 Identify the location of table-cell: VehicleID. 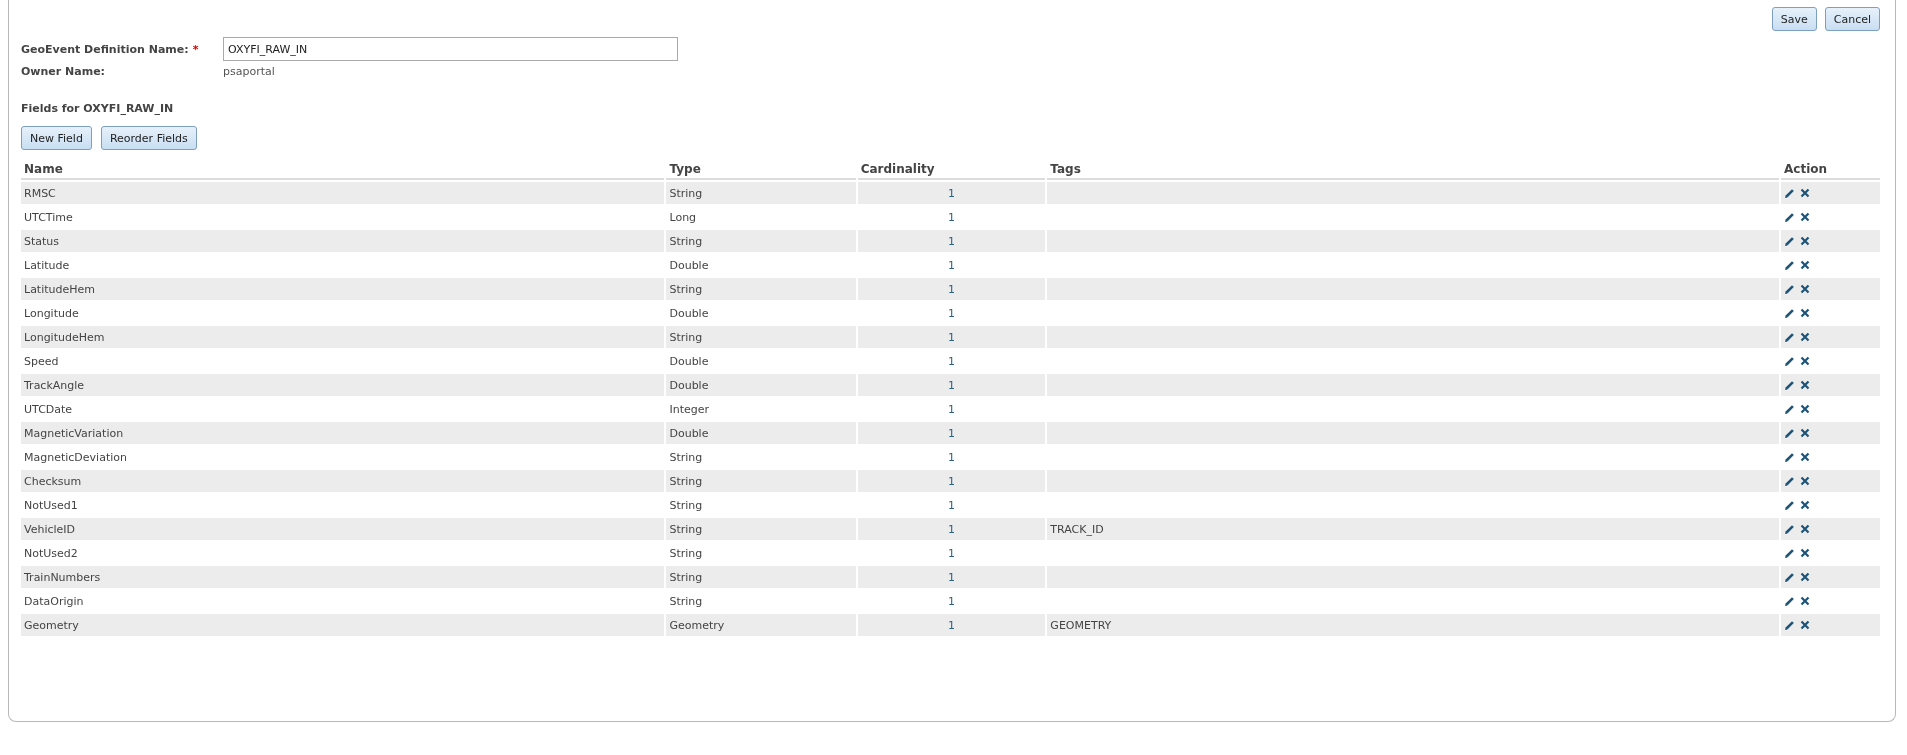
(343, 529).